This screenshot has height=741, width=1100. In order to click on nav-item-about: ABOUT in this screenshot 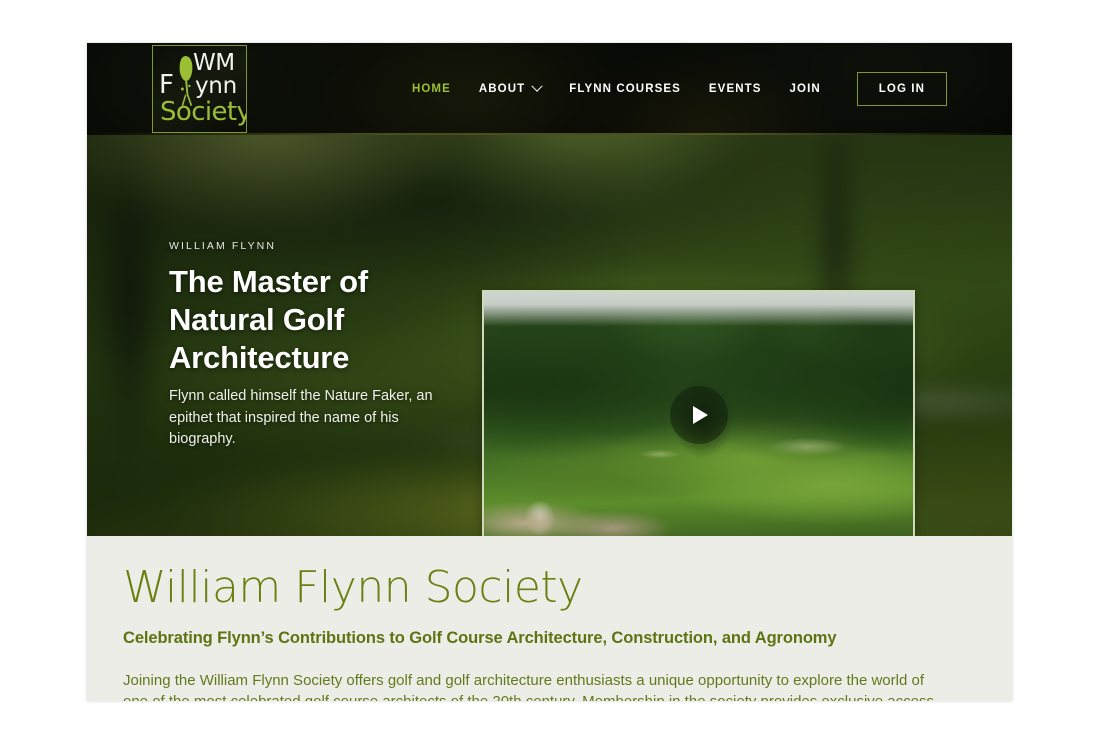, I will do `click(510, 87)`.